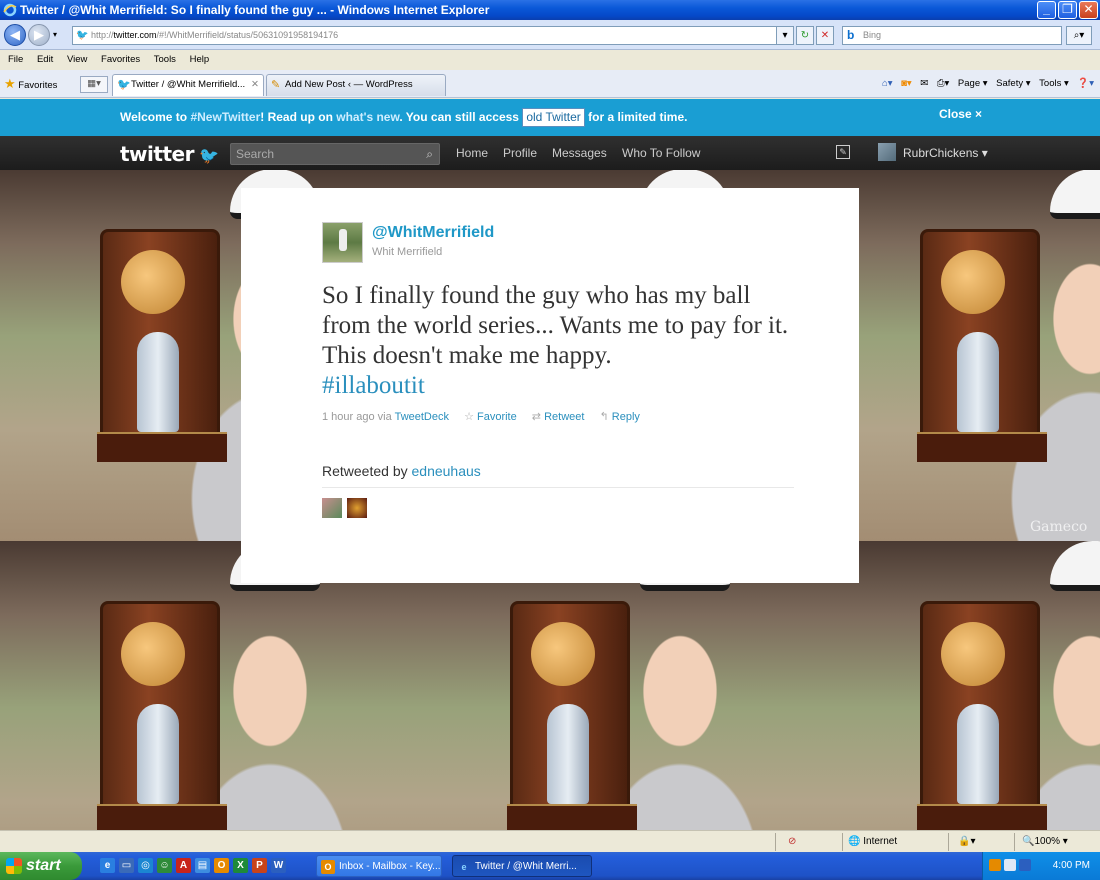 Image resolution: width=1100 pixels, height=880 pixels. I want to click on bing-search-input: b Bing, so click(952, 35).